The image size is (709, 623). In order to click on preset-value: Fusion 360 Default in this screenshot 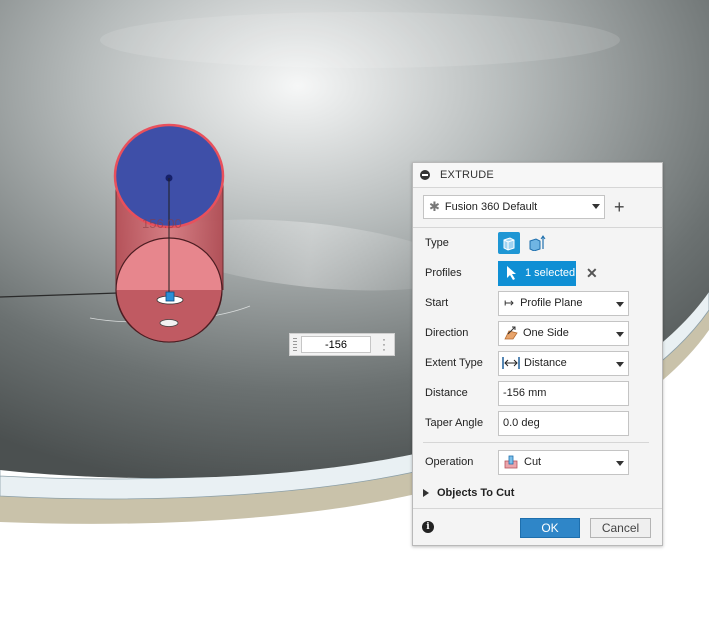, I will do `click(491, 207)`.